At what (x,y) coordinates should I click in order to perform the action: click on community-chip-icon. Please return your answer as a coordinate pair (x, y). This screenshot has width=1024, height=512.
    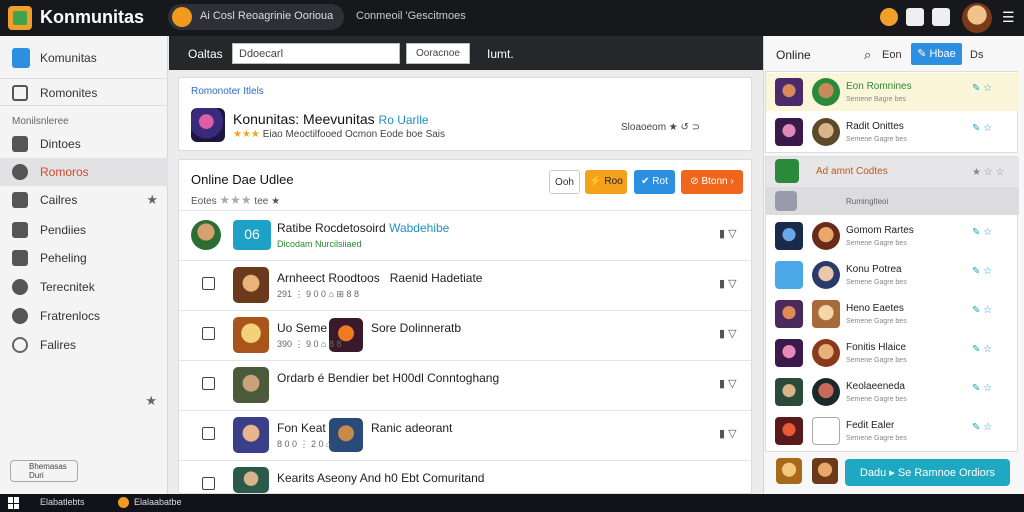
    Looking at the image, I should click on (182, 17).